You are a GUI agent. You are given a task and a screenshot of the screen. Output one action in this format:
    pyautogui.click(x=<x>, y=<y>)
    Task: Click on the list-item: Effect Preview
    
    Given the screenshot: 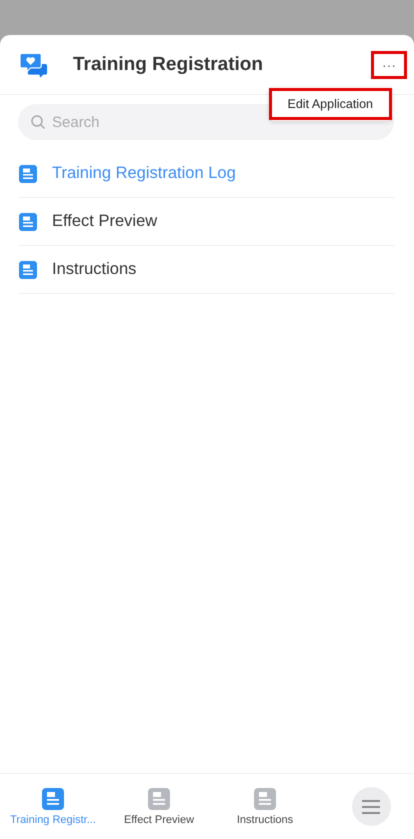 What is the action you would take?
    pyautogui.click(x=105, y=221)
    